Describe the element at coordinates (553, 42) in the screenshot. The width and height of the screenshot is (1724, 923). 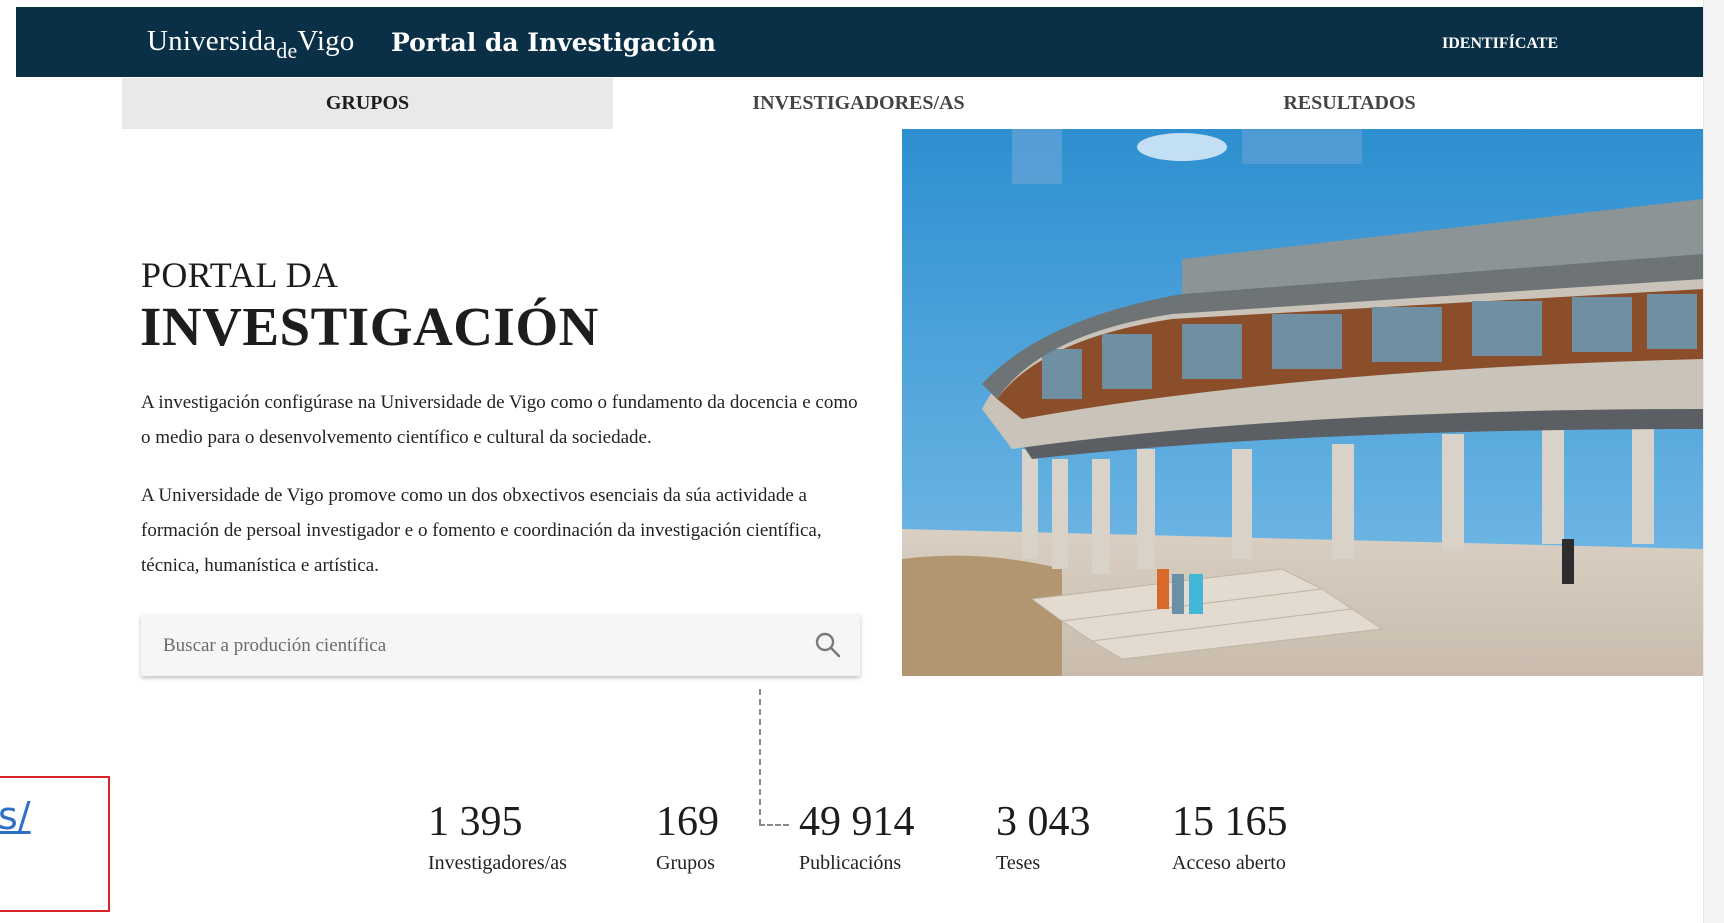
I see `portal-title: Portal da Investigación` at that location.